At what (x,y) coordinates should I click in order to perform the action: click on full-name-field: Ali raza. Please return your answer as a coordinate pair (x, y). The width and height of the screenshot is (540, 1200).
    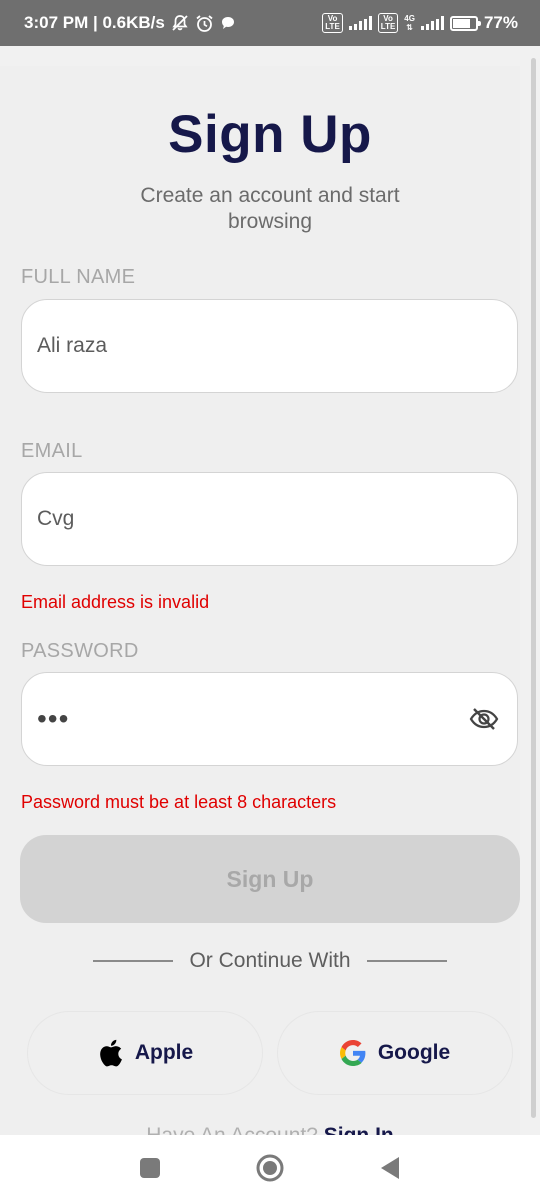
    Looking at the image, I should click on (269, 346).